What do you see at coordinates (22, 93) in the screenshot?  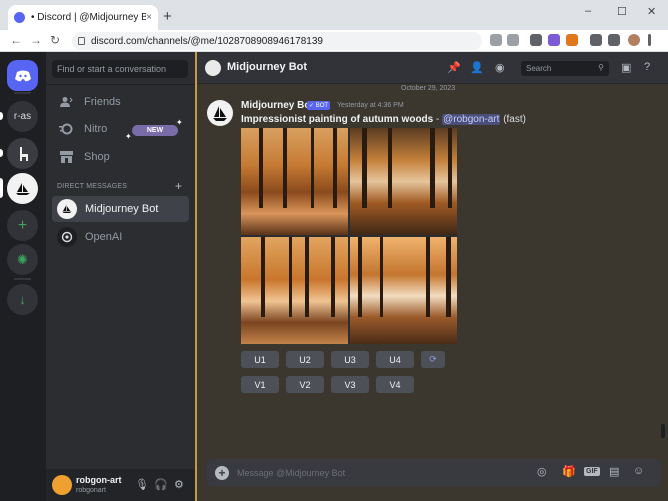 I see `server-separator` at bounding box center [22, 93].